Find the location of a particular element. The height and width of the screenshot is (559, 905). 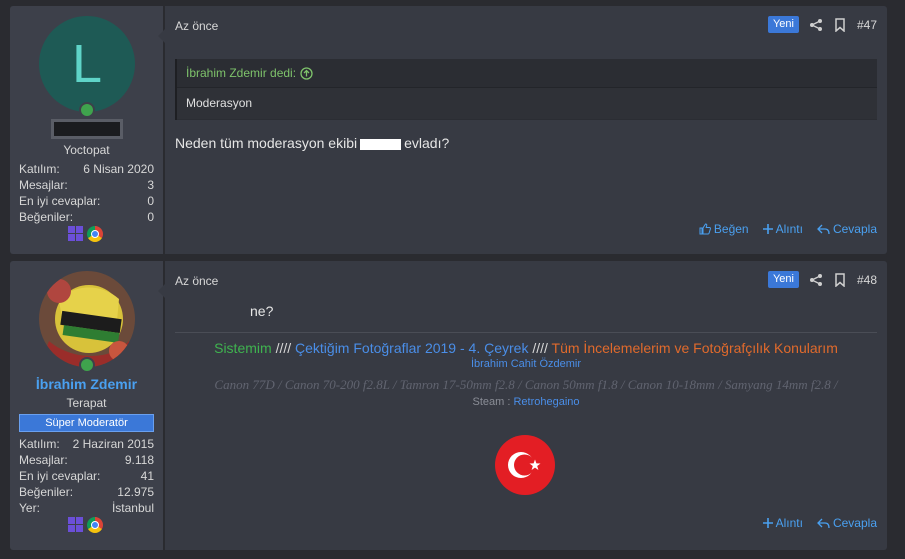

like-button: Beğen is located at coordinates (724, 229).